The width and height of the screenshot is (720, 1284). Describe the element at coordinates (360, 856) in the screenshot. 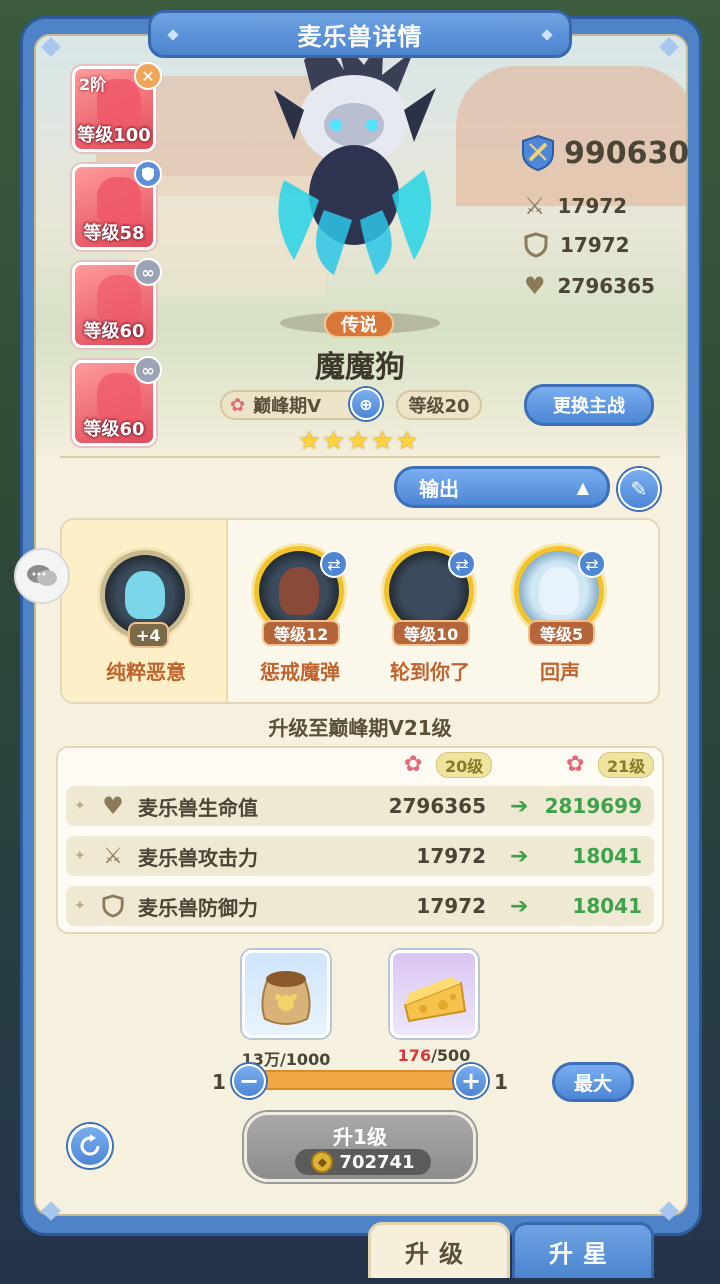

I see `upgrade-row-attack: ✦ ⚔ 麦乐兽攻击力 17972 ➔ 18041` at that location.